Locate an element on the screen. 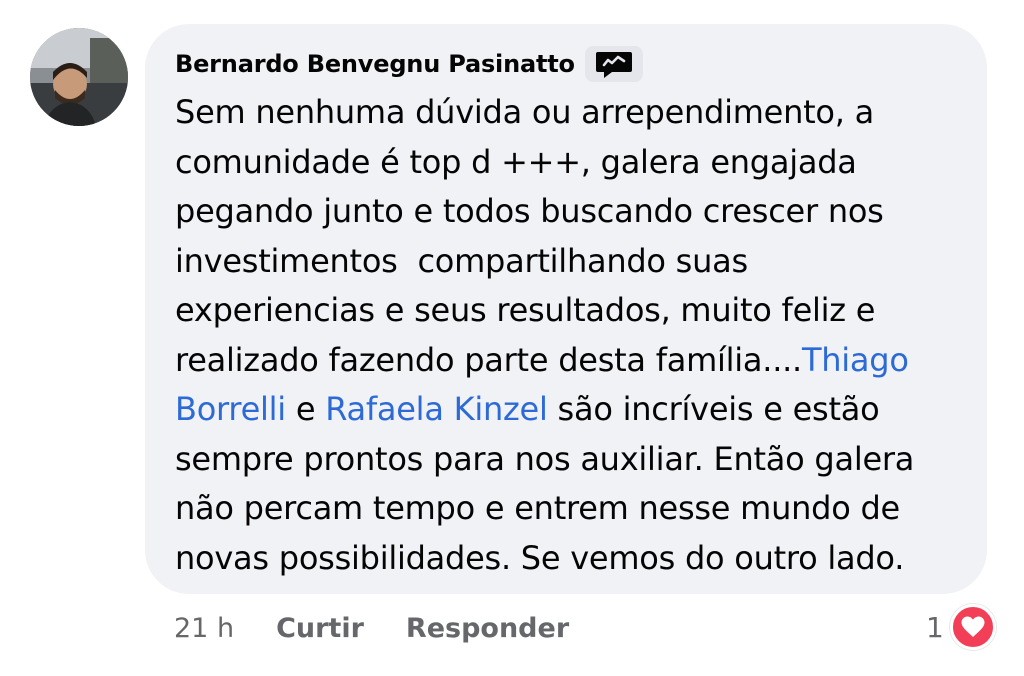 The height and width of the screenshot is (676, 1024). comment-text-segment: e is located at coordinates (305, 409).